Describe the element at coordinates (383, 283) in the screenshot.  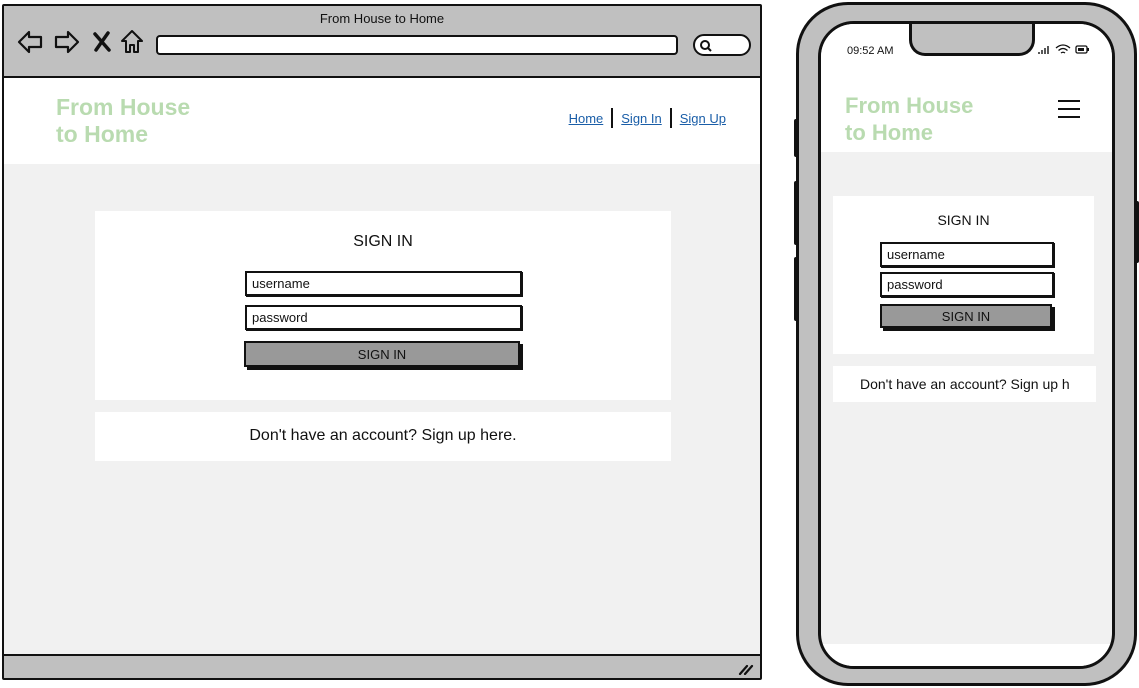
I see `username-field: username` at that location.